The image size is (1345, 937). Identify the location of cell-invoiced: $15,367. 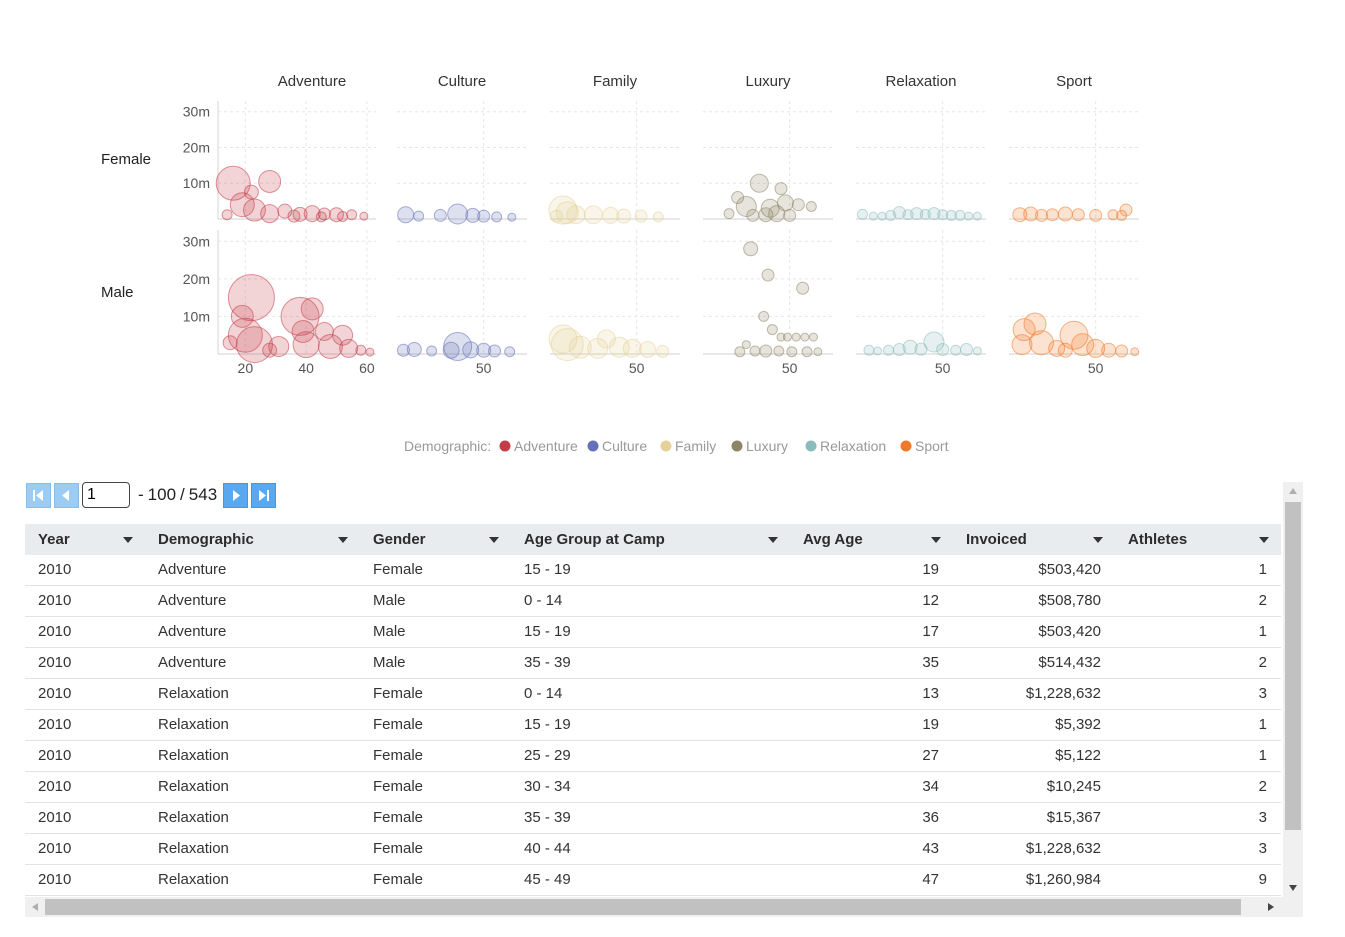
(1073, 817).